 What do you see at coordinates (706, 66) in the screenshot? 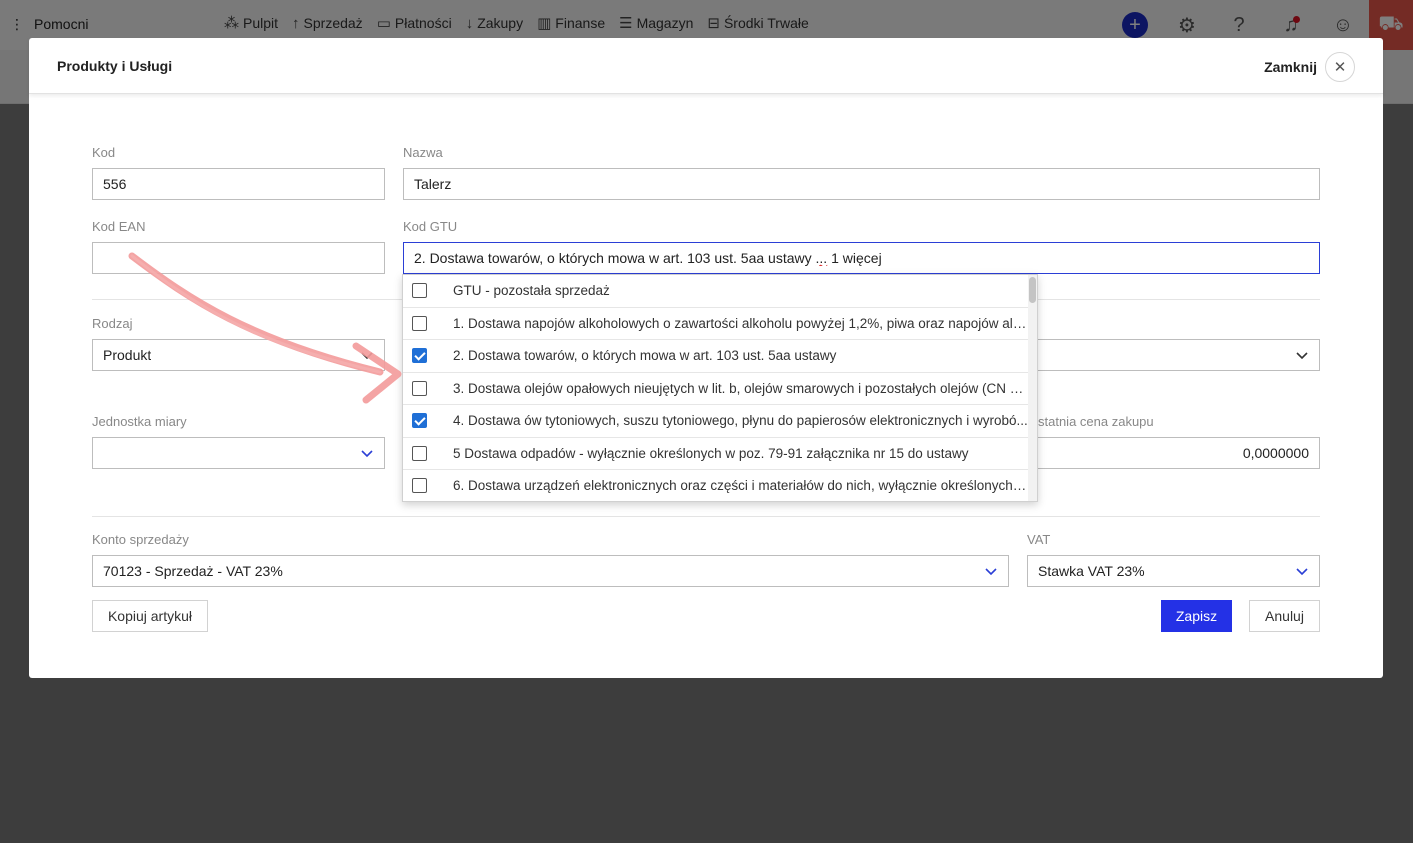
I see `dialog-header: Produkty i Usługi Zamknij ✕` at bounding box center [706, 66].